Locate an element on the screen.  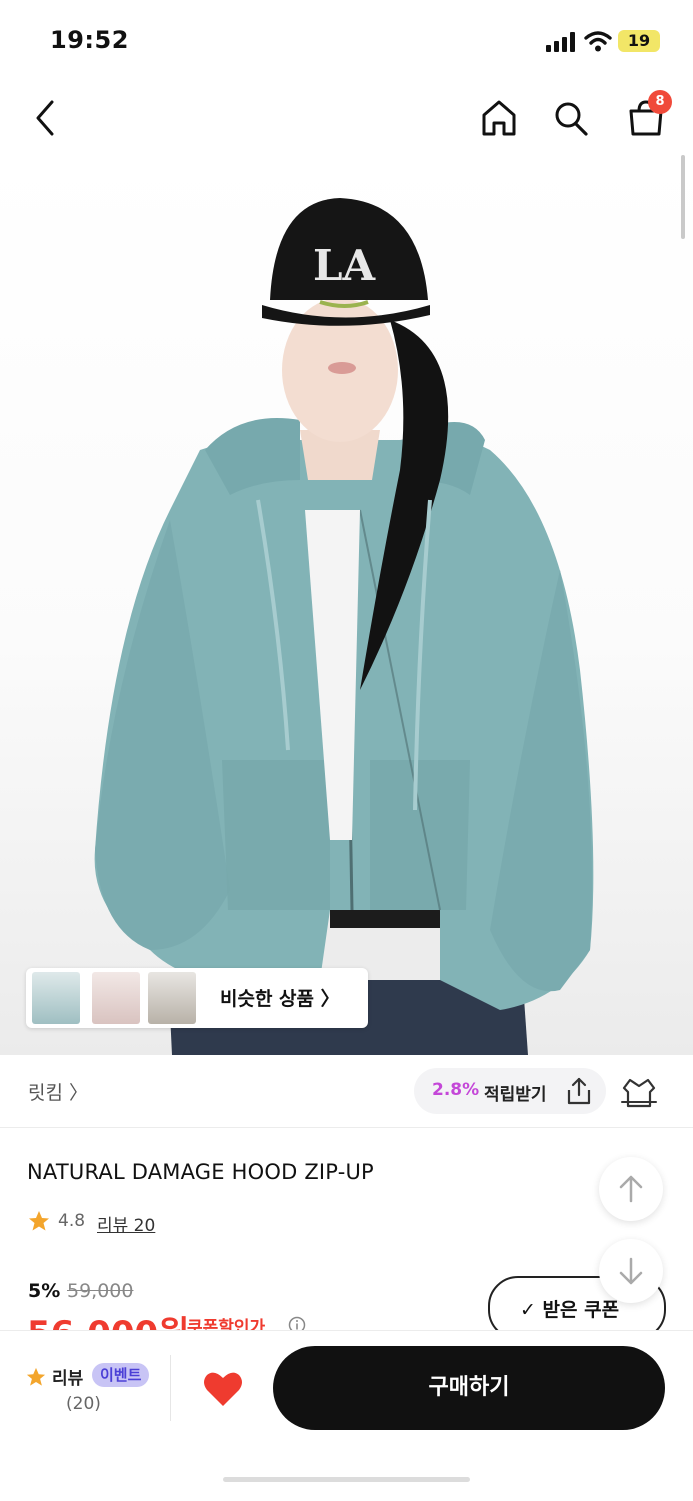
review-count-link: 리뷰 20 is located at coordinates (126, 1223).